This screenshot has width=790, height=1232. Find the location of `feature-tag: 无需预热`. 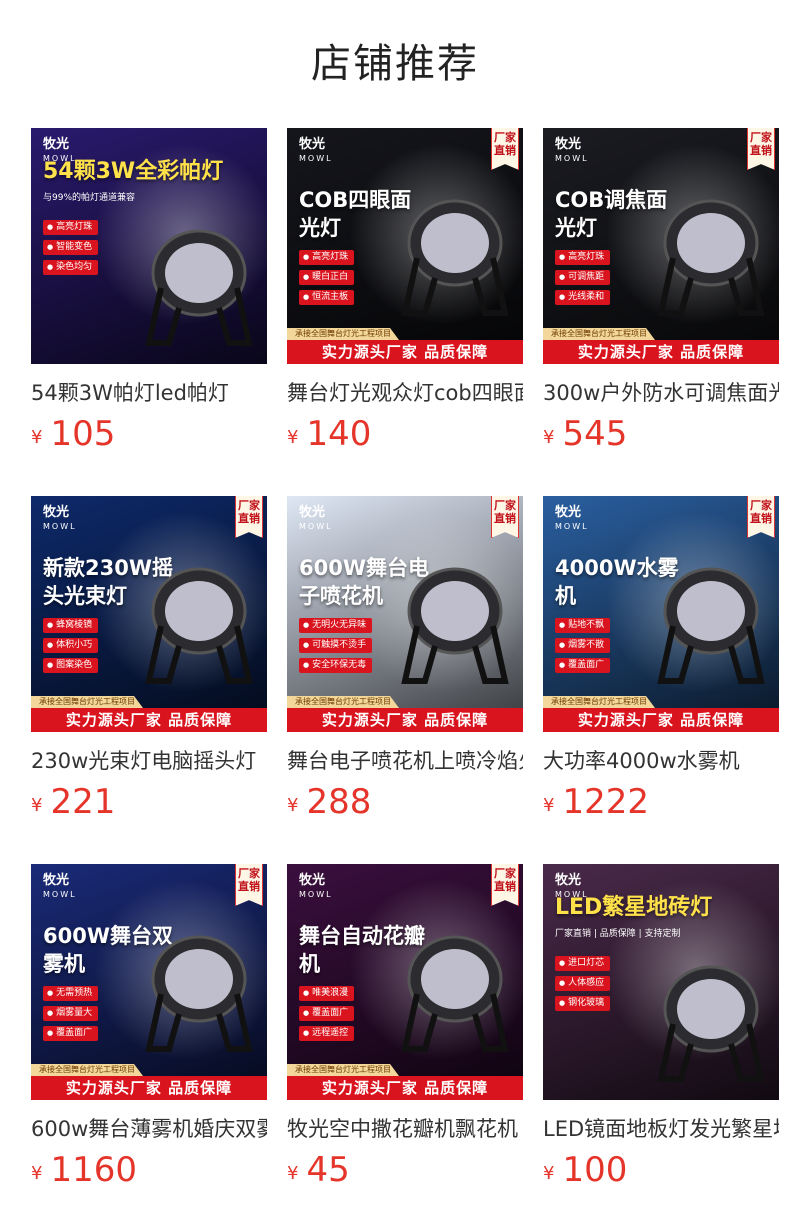

feature-tag: 无需预热 is located at coordinates (71, 993).